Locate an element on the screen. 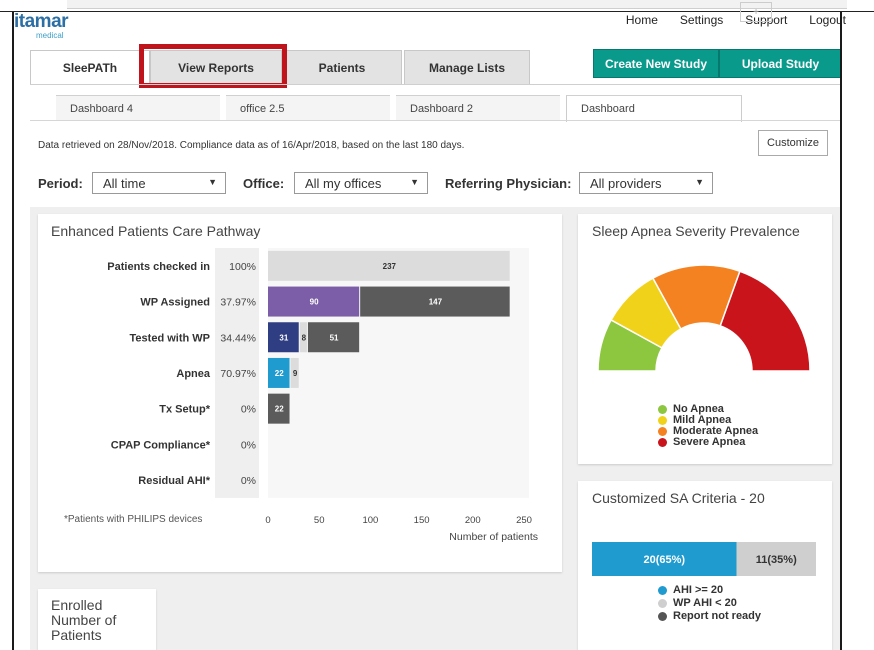 The image size is (874, 650). enrolled-title-line: Number of is located at coordinates (84, 620).